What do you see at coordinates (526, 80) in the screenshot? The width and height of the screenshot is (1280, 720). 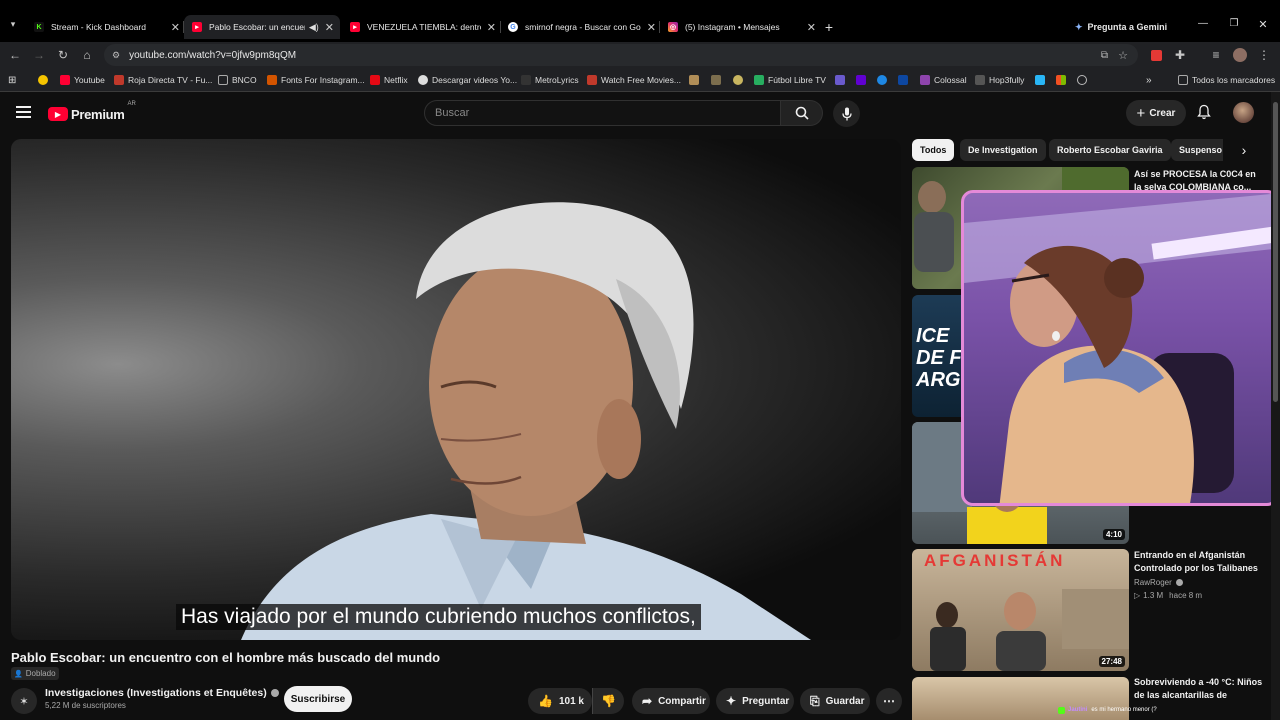 I see `metrolyrics-icon` at bounding box center [526, 80].